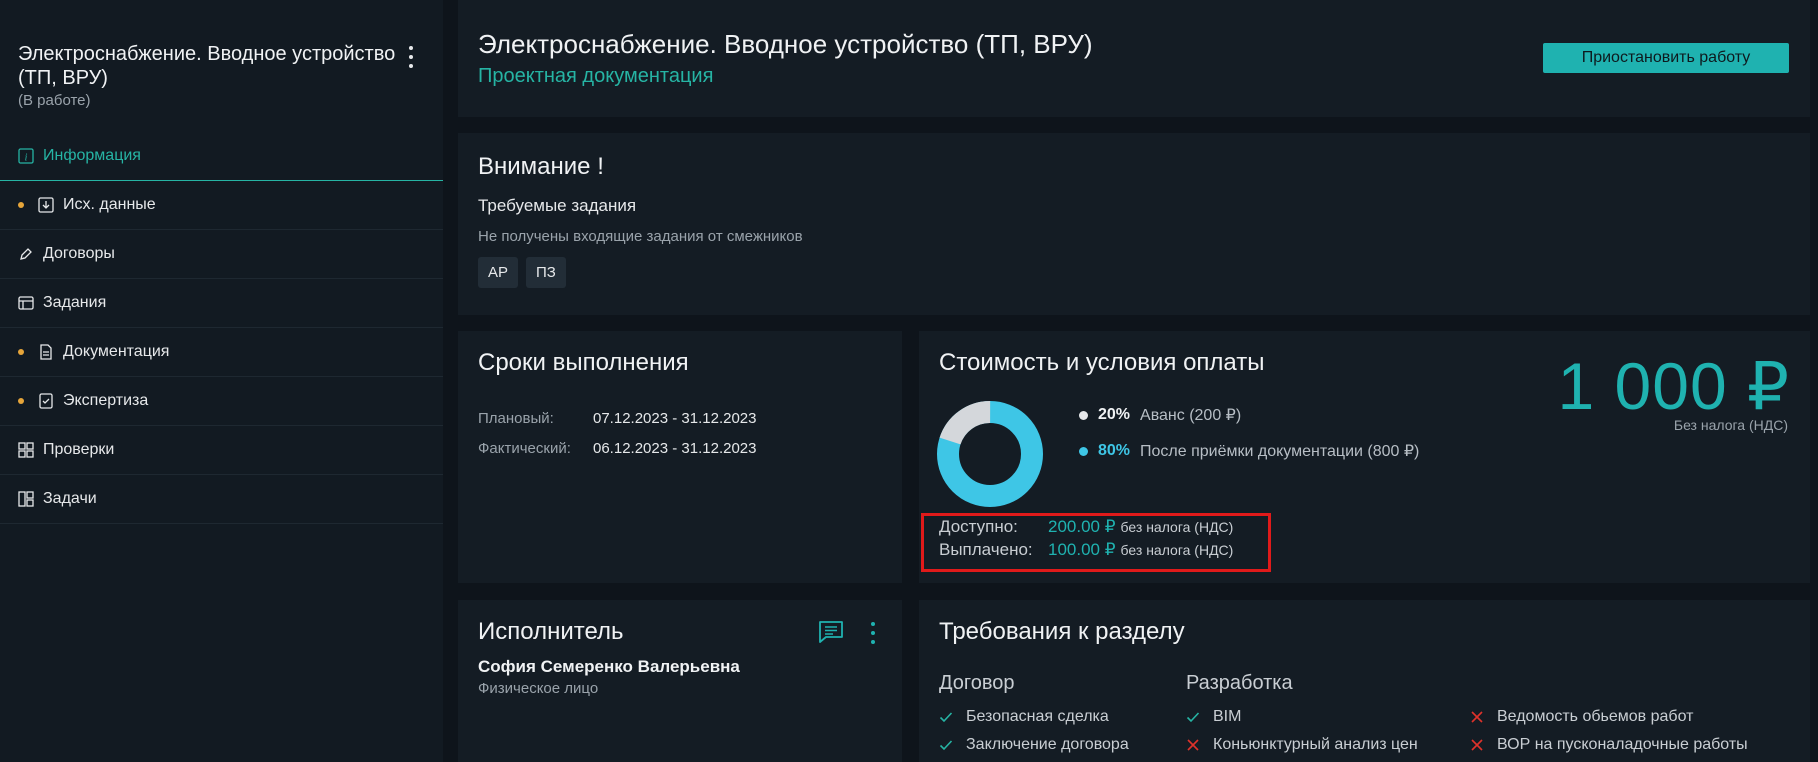 This screenshot has width=1818, height=762. What do you see at coordinates (516, 418) in the screenshot?
I see `planned-label: Плановый:` at bounding box center [516, 418].